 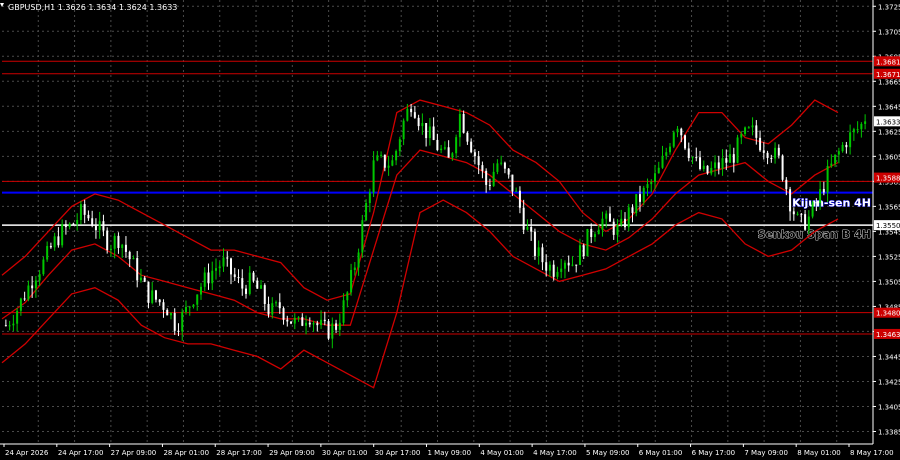 I want to click on y-tick-label: 1.3445, so click(x=889, y=357).